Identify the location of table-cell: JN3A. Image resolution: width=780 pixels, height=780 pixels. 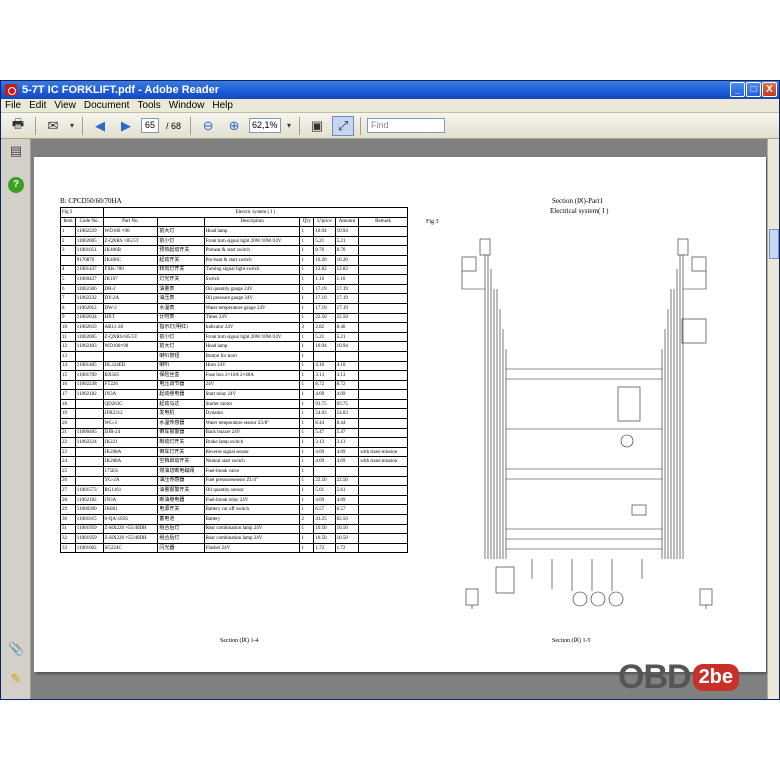
(130, 500).